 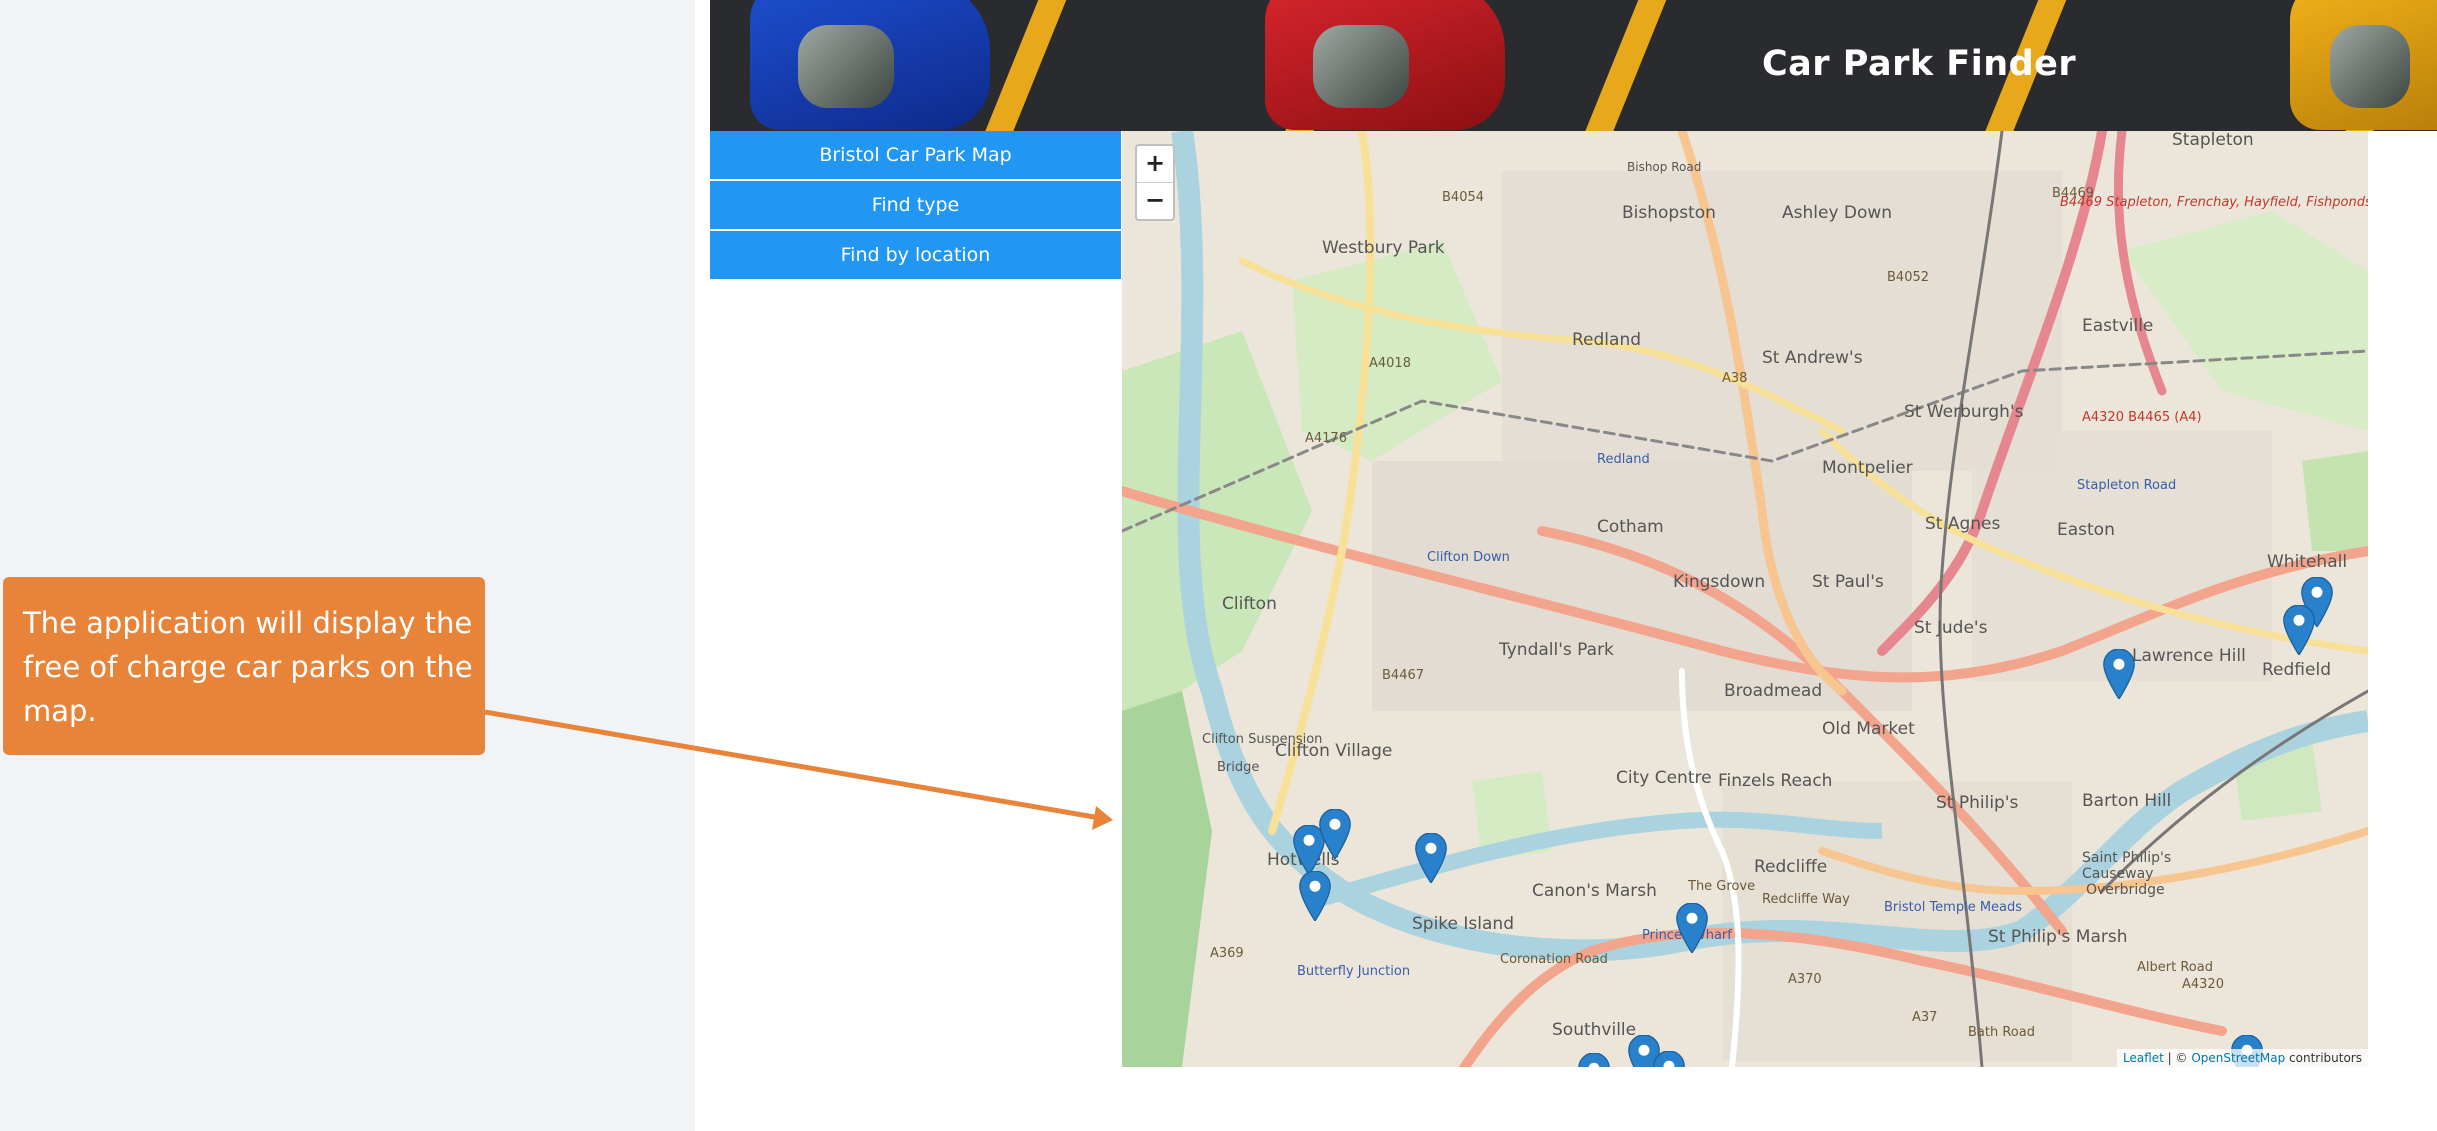 What do you see at coordinates (915, 255) in the screenshot?
I see `menu-item-find-by-location: Find by location` at bounding box center [915, 255].